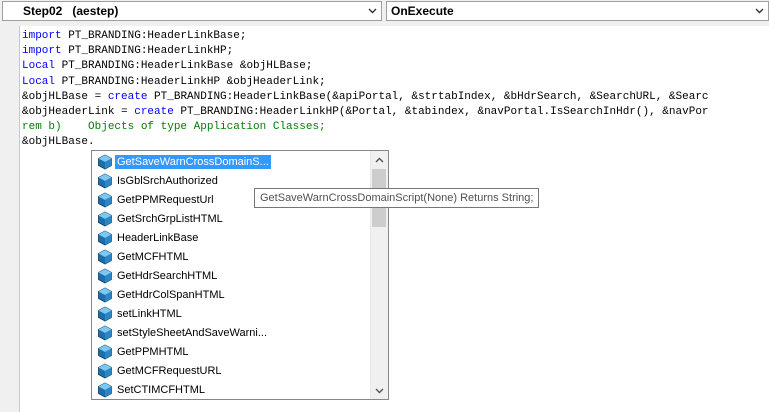 Image resolution: width=769 pixels, height=412 pixels. I want to click on autocomplete-item: GetMCFHTML, so click(232, 256).